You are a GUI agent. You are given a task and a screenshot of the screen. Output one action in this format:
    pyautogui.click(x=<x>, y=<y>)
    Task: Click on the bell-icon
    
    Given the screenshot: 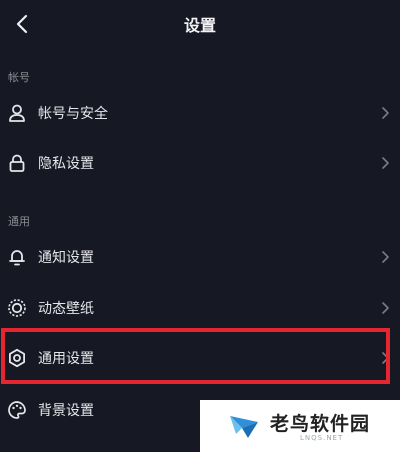 What is the action you would take?
    pyautogui.click(x=17, y=257)
    